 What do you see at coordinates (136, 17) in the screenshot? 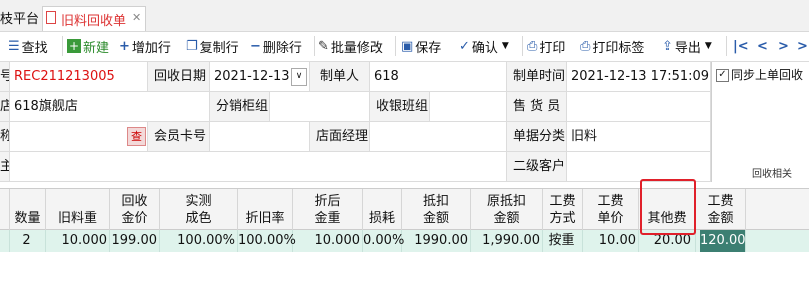
I see `close-icon: ✕` at bounding box center [136, 17].